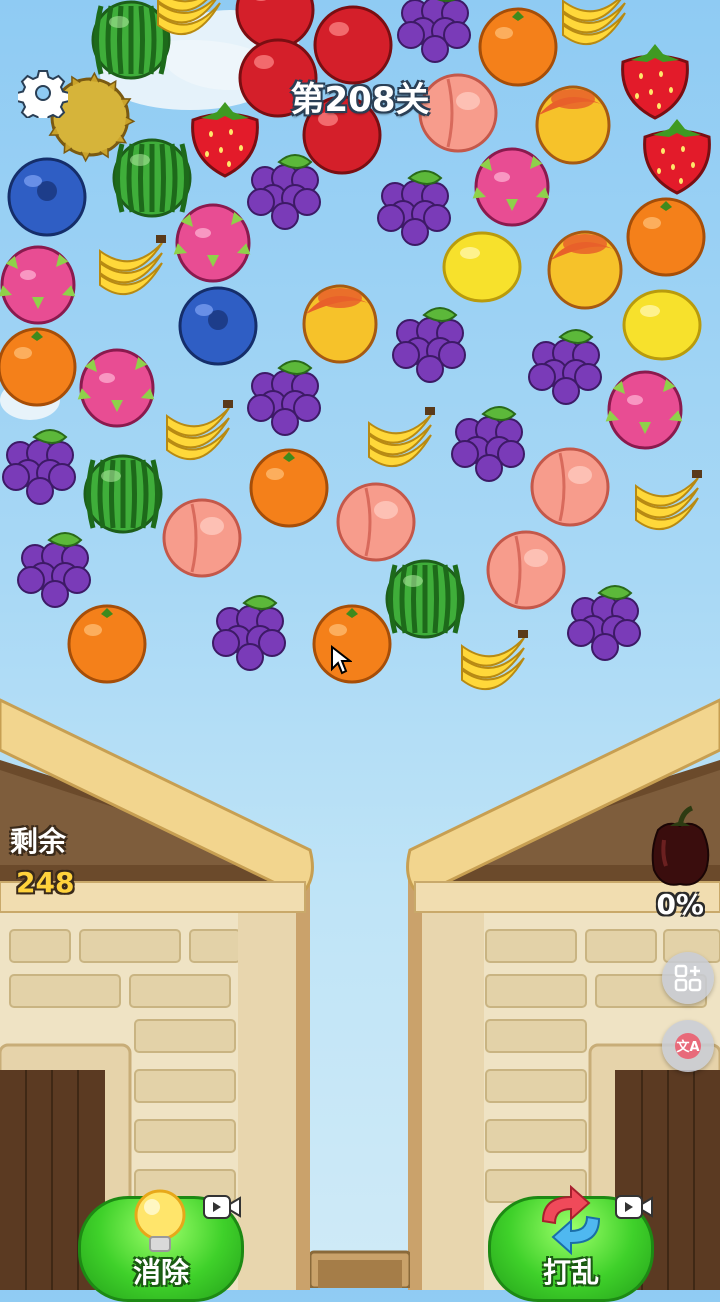 This screenshot has width=720, height=1302. What do you see at coordinates (680, 904) in the screenshot?
I see `progress-percent: 0%` at bounding box center [680, 904].